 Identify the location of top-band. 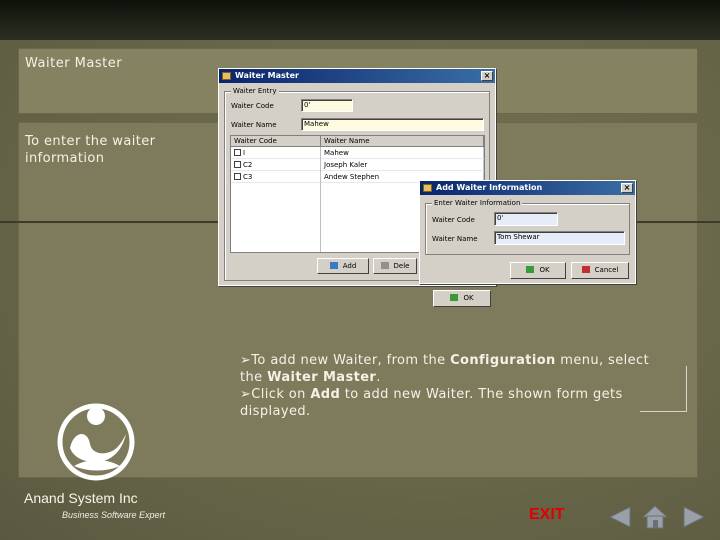
(360, 20).